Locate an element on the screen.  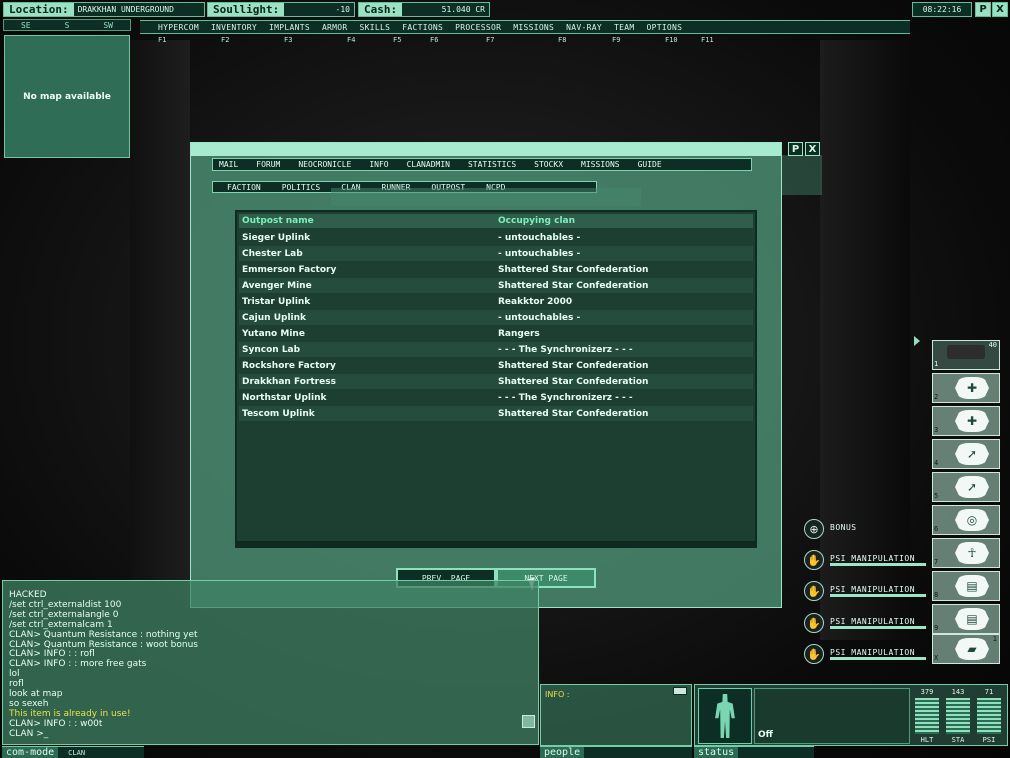
quickslot-6: ◎ 6 is located at coordinates (966, 520).